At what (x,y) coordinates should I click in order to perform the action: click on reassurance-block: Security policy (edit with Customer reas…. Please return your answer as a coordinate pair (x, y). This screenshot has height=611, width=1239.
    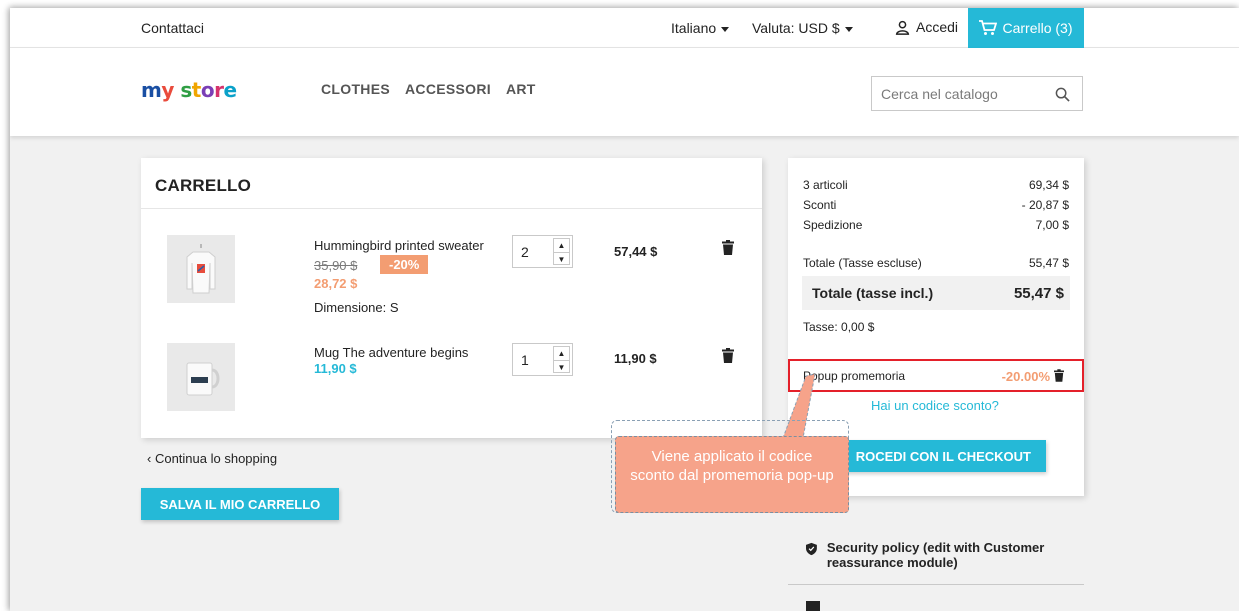
    Looking at the image, I should click on (936, 573).